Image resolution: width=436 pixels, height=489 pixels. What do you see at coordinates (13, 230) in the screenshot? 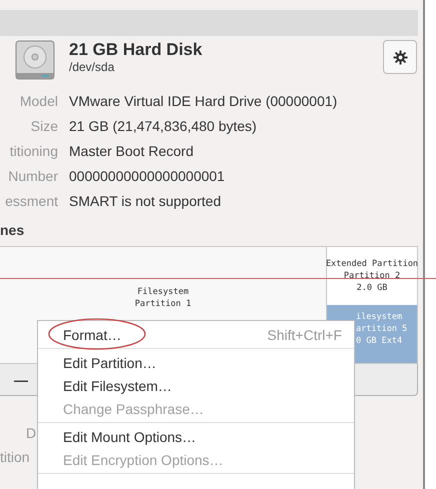
I see `section-heading: nes` at bounding box center [13, 230].